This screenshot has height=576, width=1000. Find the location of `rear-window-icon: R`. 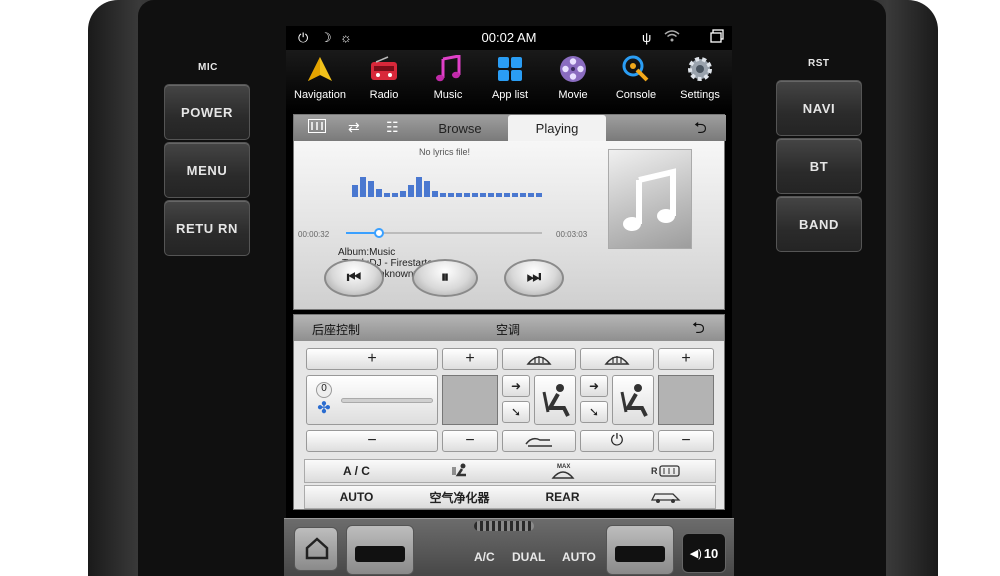

rear-window-icon: R is located at coordinates (665, 471).